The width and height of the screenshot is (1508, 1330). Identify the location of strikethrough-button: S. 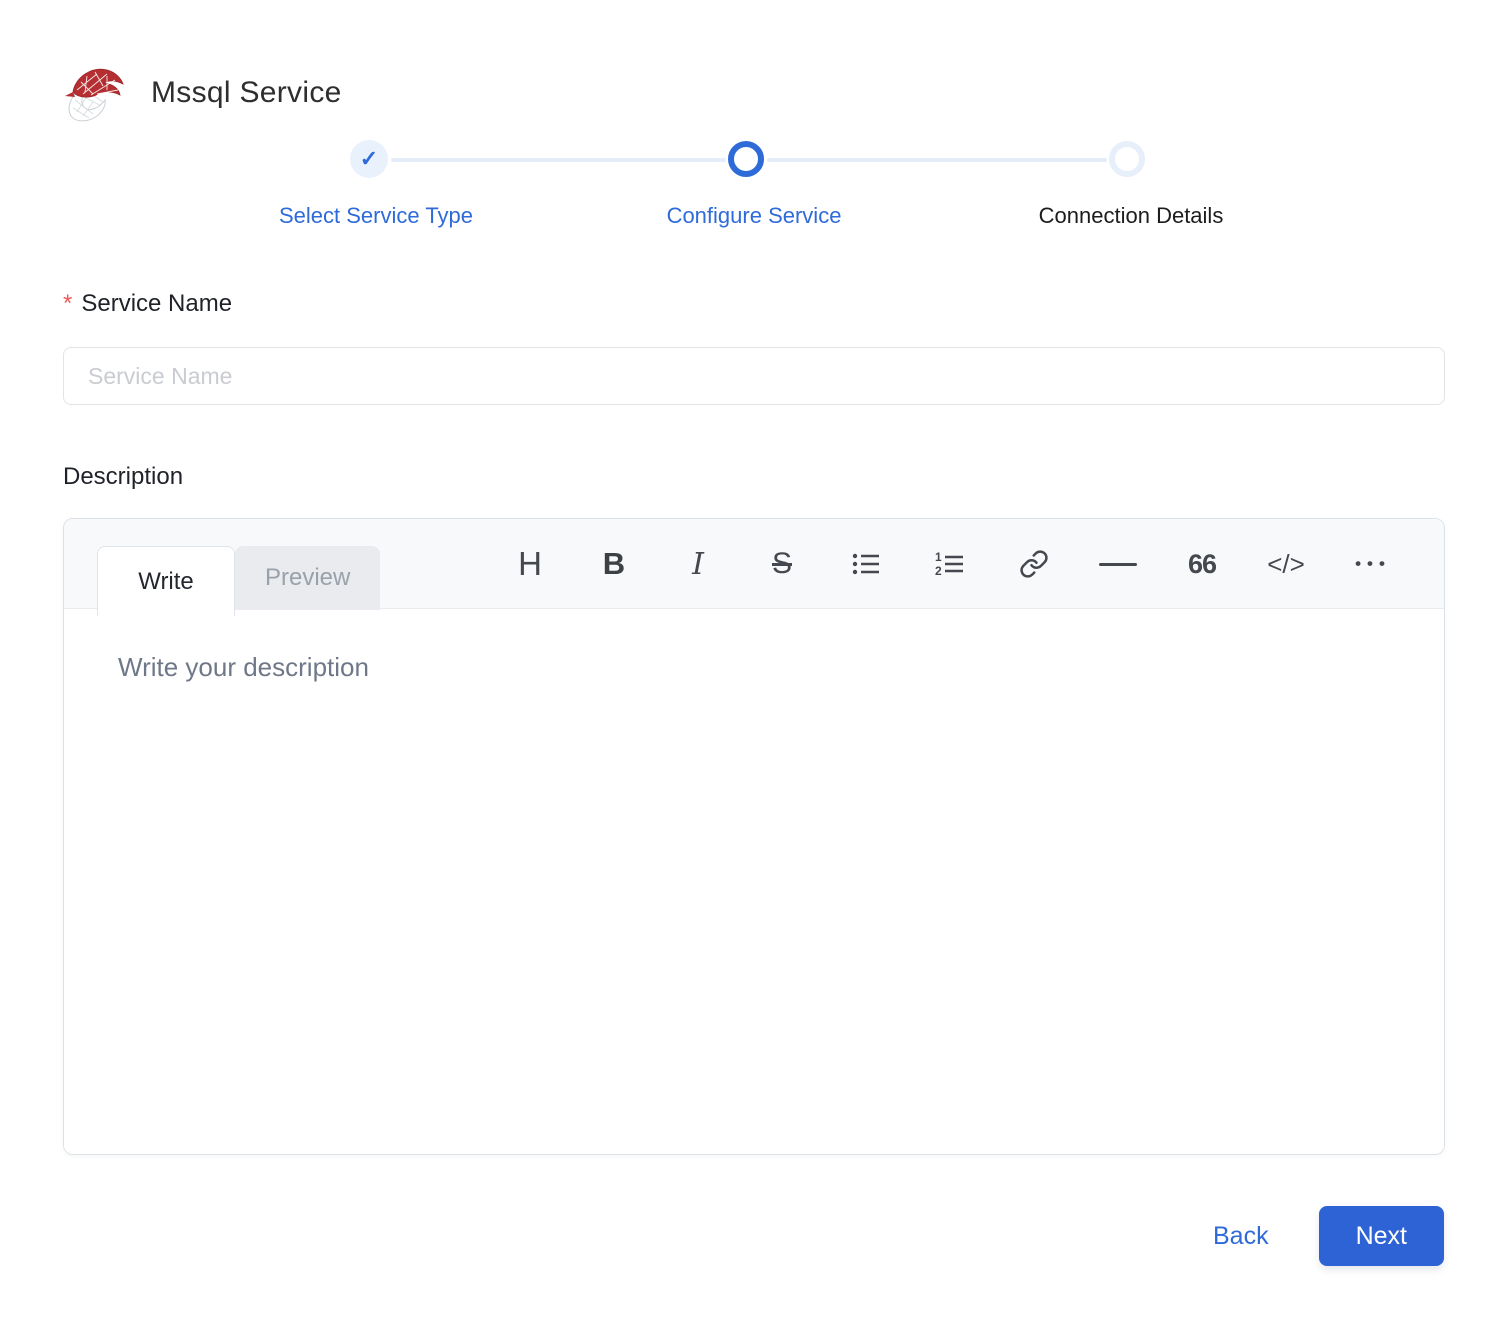
(782, 564).